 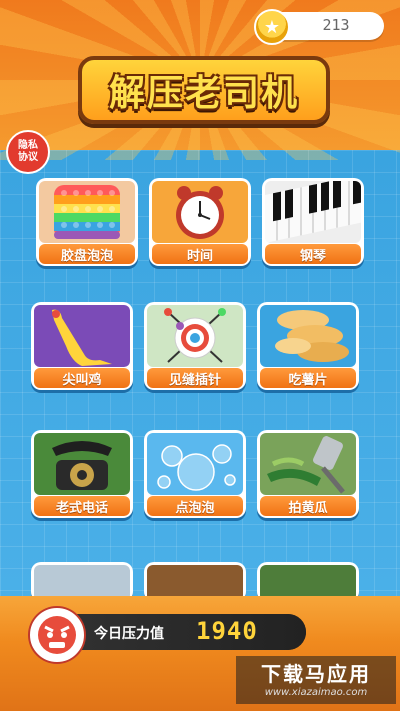 I want to click on game-card-chicken: 尖叫鸡, so click(x=82, y=346).